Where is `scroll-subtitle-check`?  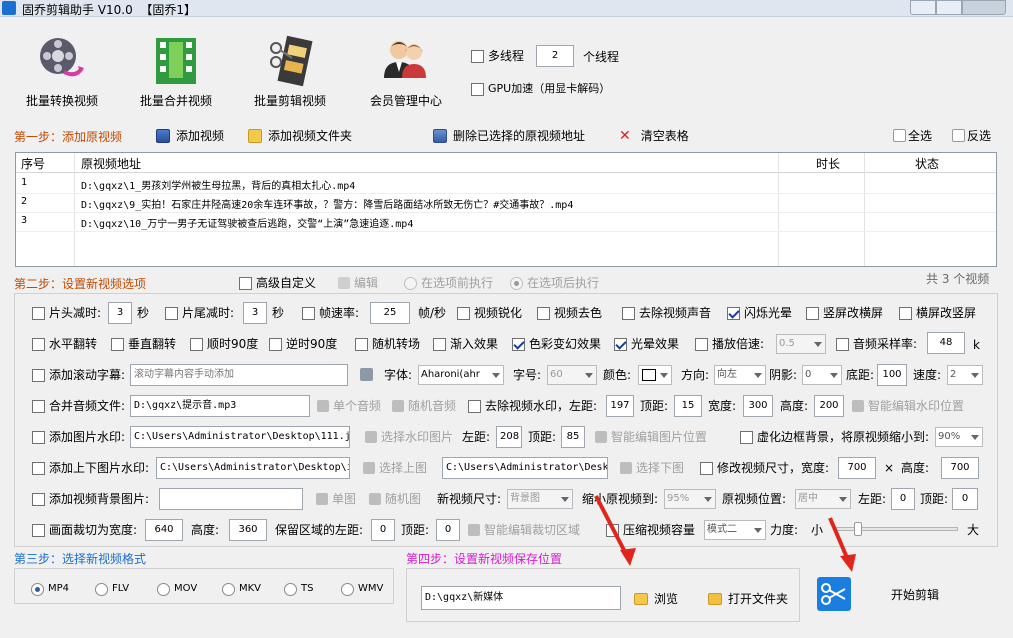 scroll-subtitle-check is located at coordinates (38, 375).